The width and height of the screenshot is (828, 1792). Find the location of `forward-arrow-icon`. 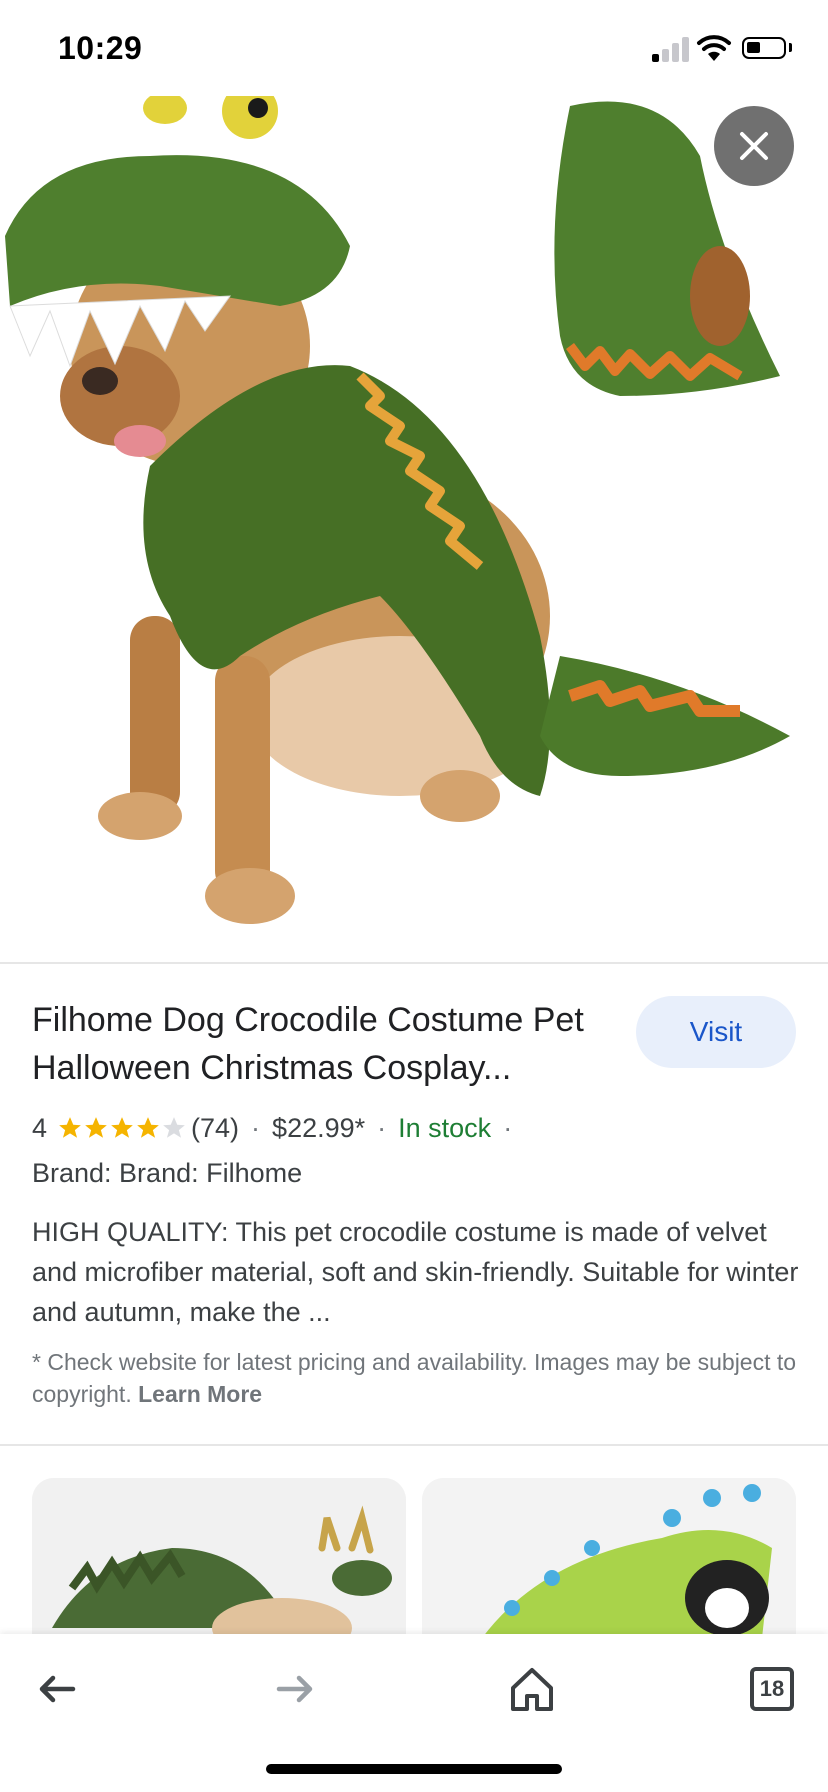

forward-arrow-icon is located at coordinates (294, 1689).